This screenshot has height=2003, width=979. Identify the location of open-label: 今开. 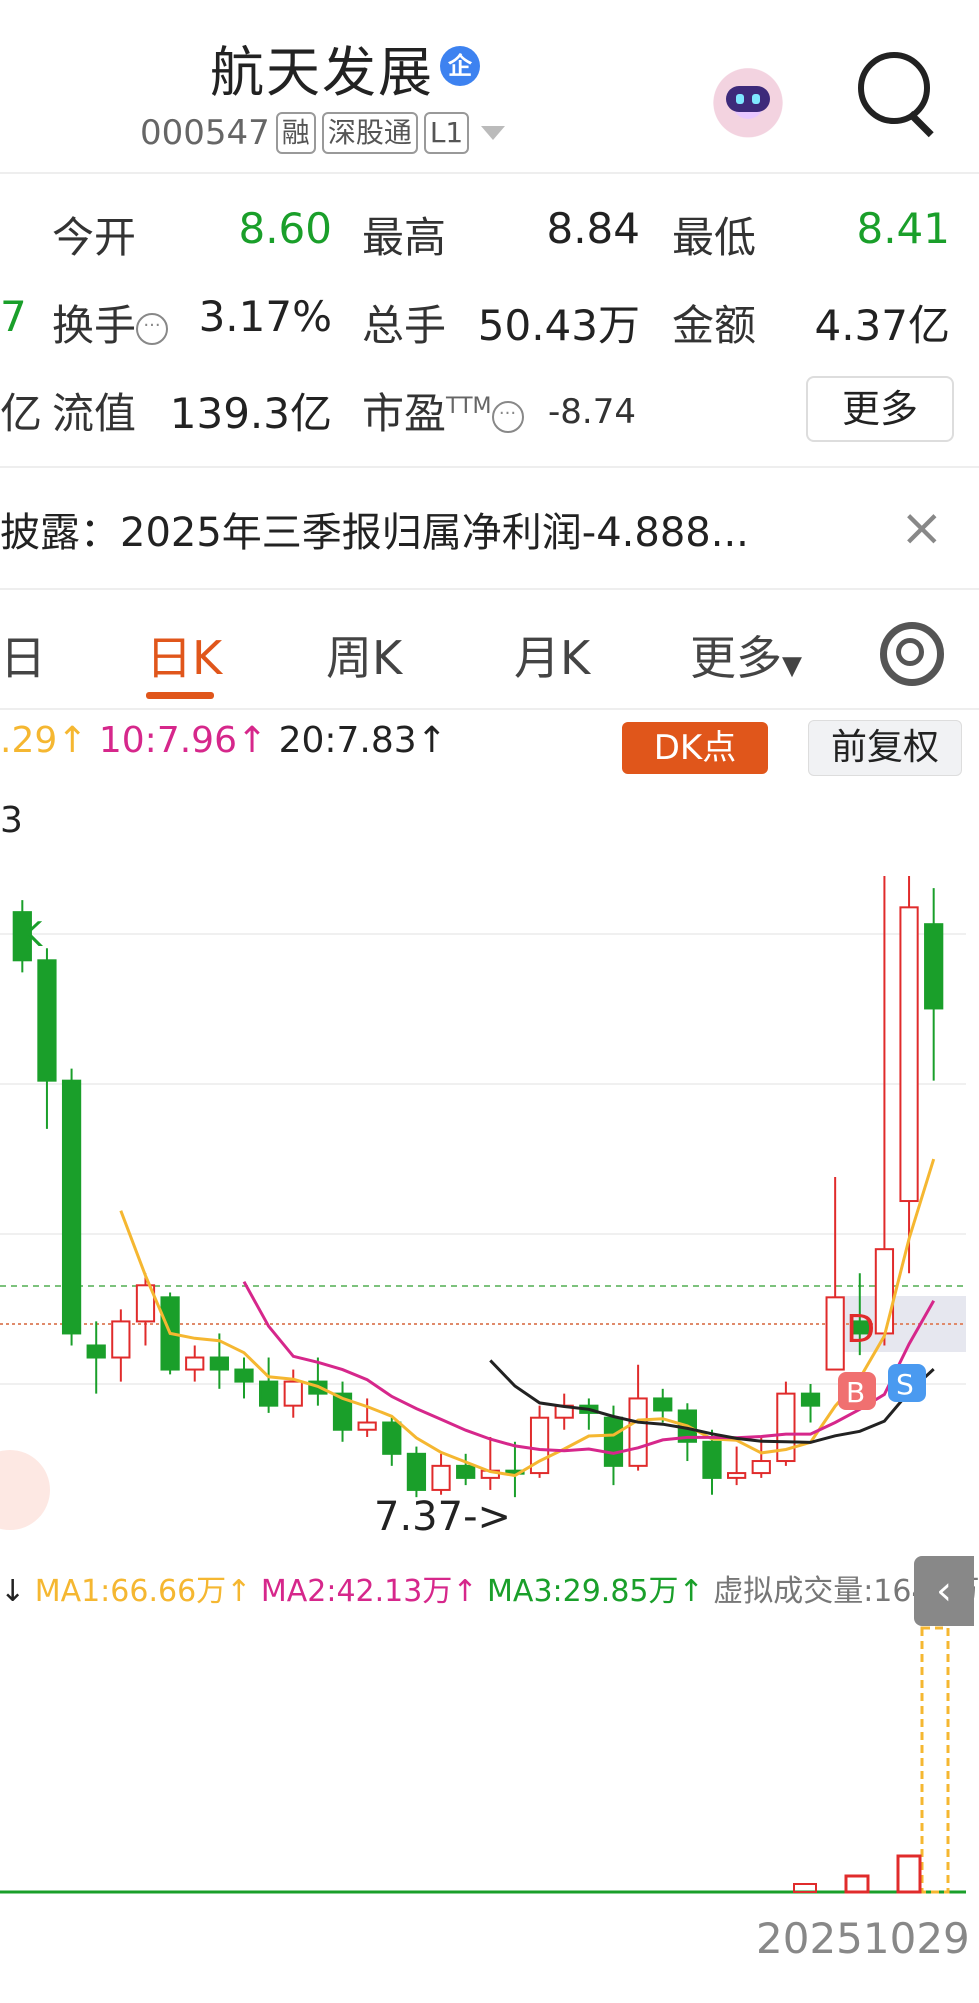
(94, 237).